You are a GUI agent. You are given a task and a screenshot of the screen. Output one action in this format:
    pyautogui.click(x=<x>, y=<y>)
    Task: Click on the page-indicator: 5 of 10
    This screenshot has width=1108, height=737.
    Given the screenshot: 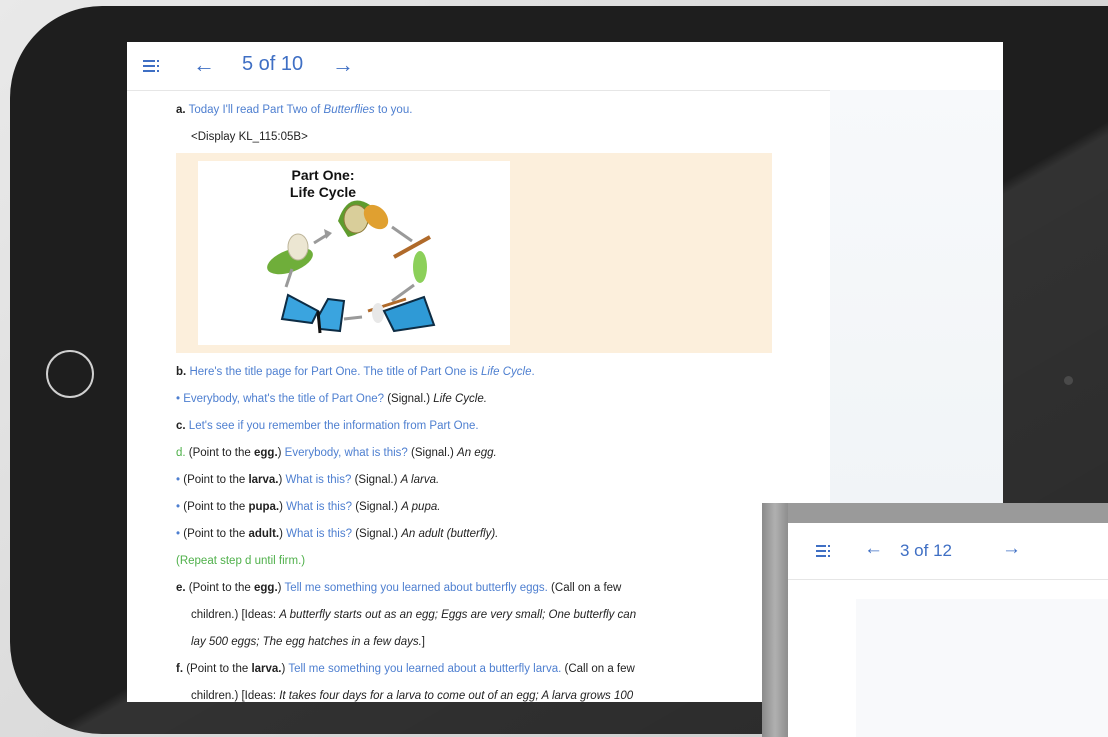 What is the action you would take?
    pyautogui.click(x=273, y=64)
    